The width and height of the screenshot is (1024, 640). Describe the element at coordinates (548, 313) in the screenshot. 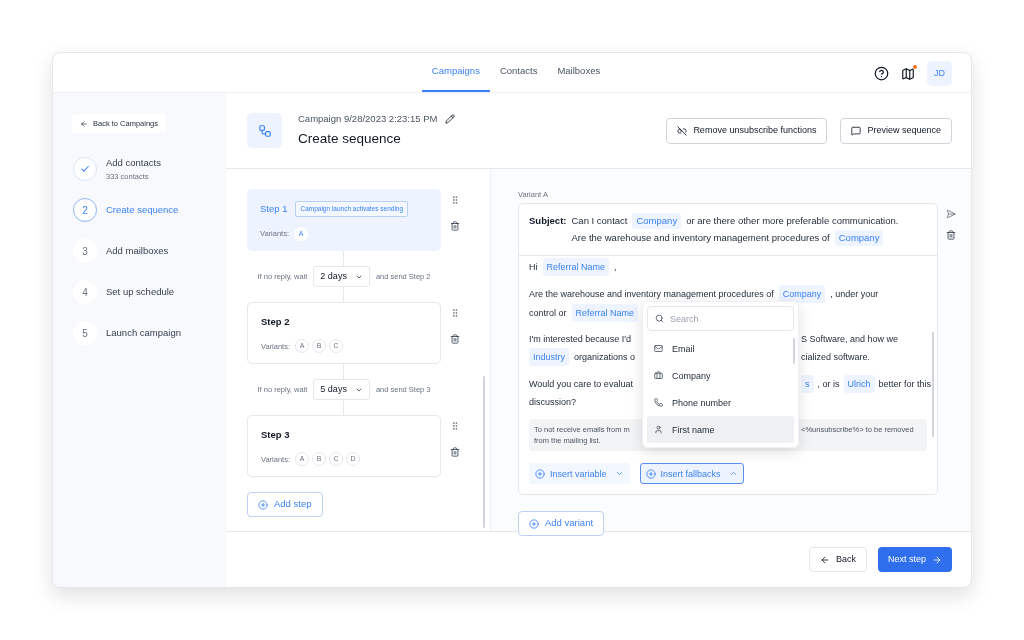

I see `body-text: control or` at that location.